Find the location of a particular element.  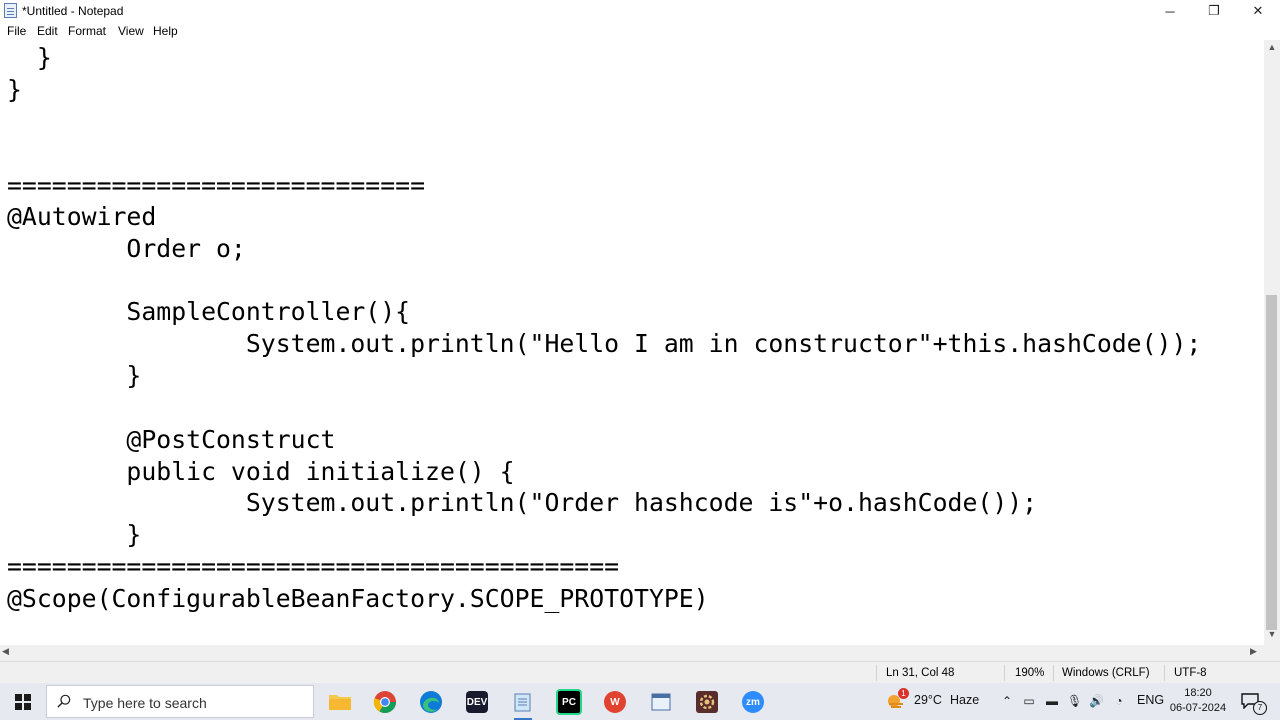

battery-icon: ▬ is located at coordinates (1052, 701).